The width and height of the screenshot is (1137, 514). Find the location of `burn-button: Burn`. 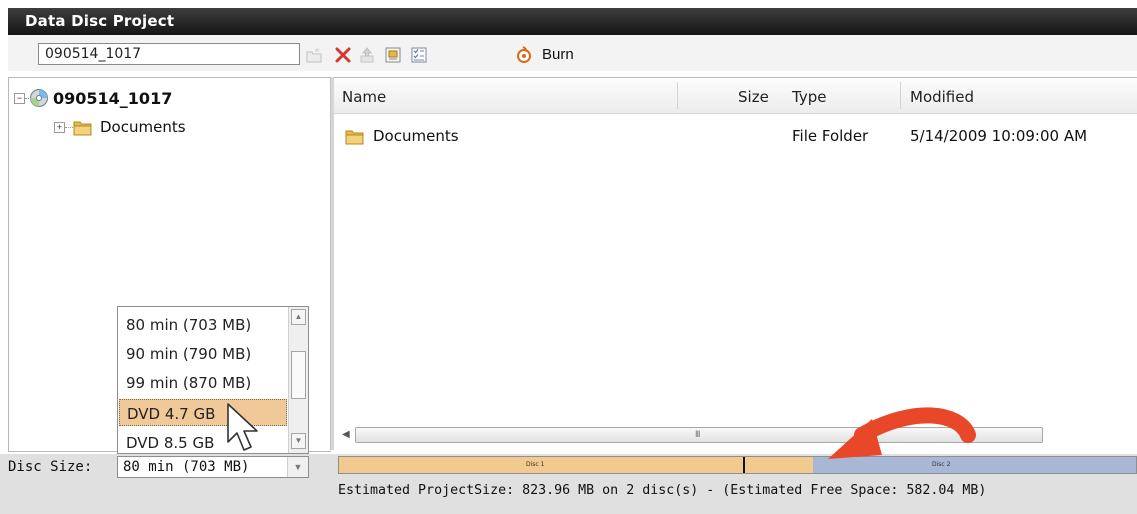

burn-button: Burn is located at coordinates (544, 54).